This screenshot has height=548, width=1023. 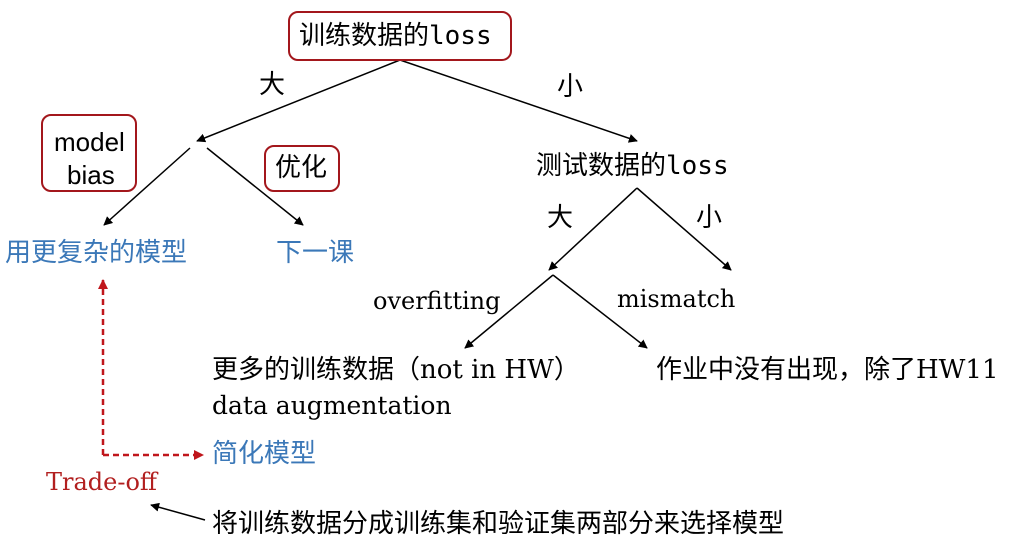 I want to click on root-node: 训练数据的loss, so click(x=395, y=36).